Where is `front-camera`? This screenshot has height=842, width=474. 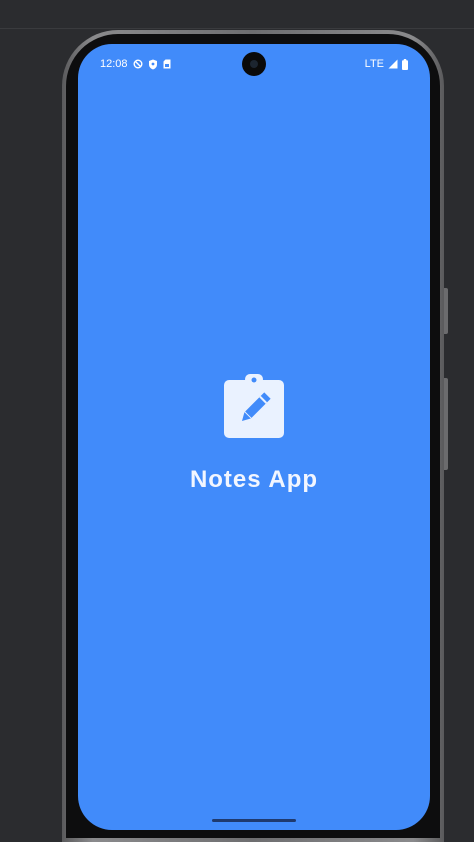 front-camera is located at coordinates (254, 64).